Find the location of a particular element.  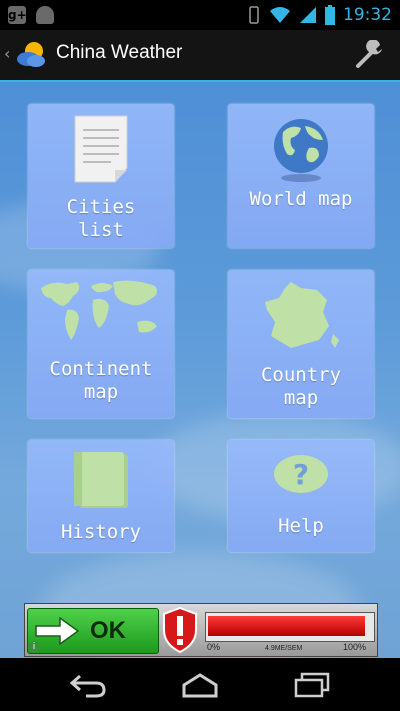

tile-continent-map-label: Continent map is located at coordinates (101, 380).